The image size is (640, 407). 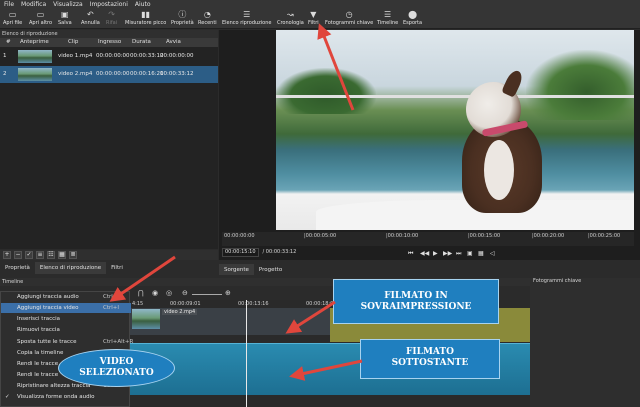 I want to click on volume-icon: ◁, so click(x=492, y=253).